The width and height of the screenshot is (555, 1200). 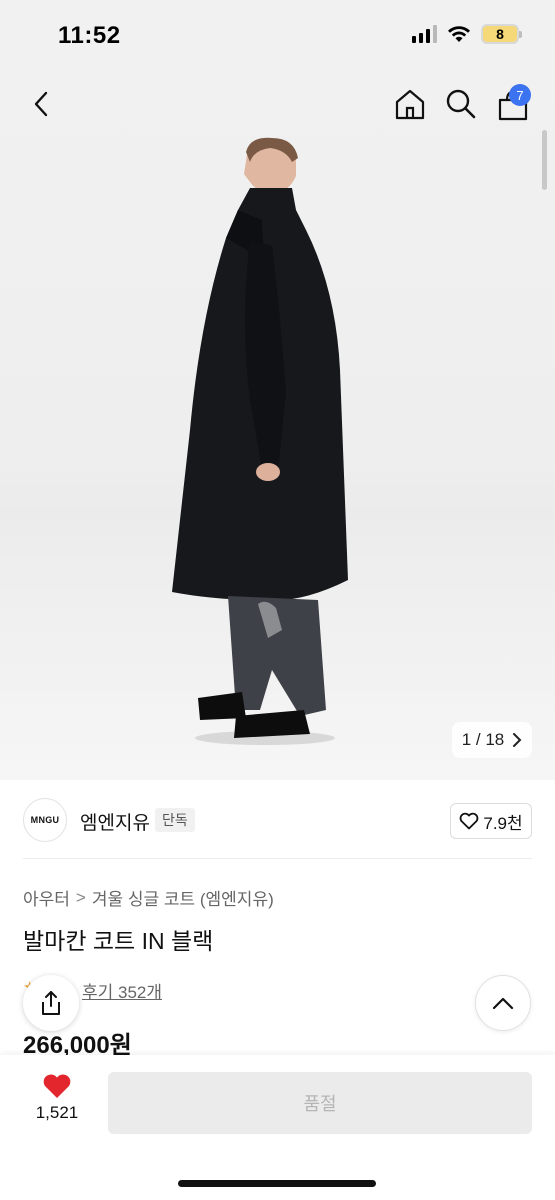 I want to click on review-link: 후기 352개, so click(x=122, y=990).